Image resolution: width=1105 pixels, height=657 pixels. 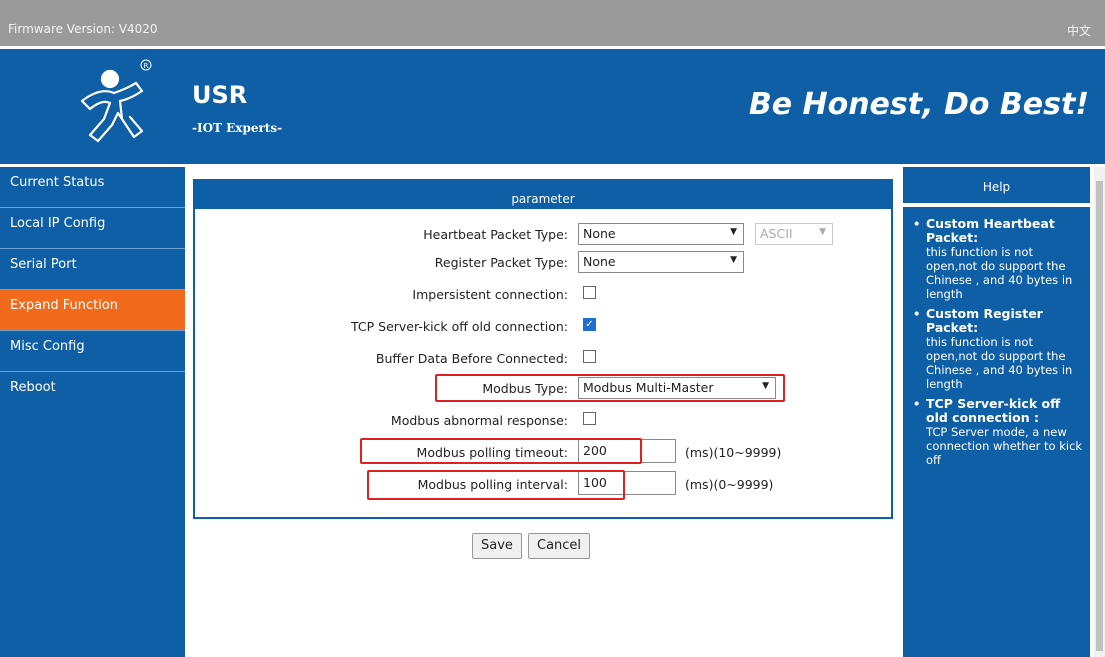 I want to click on modbus-abnormal-row: Modbus abnormal response:, so click(x=543, y=422).